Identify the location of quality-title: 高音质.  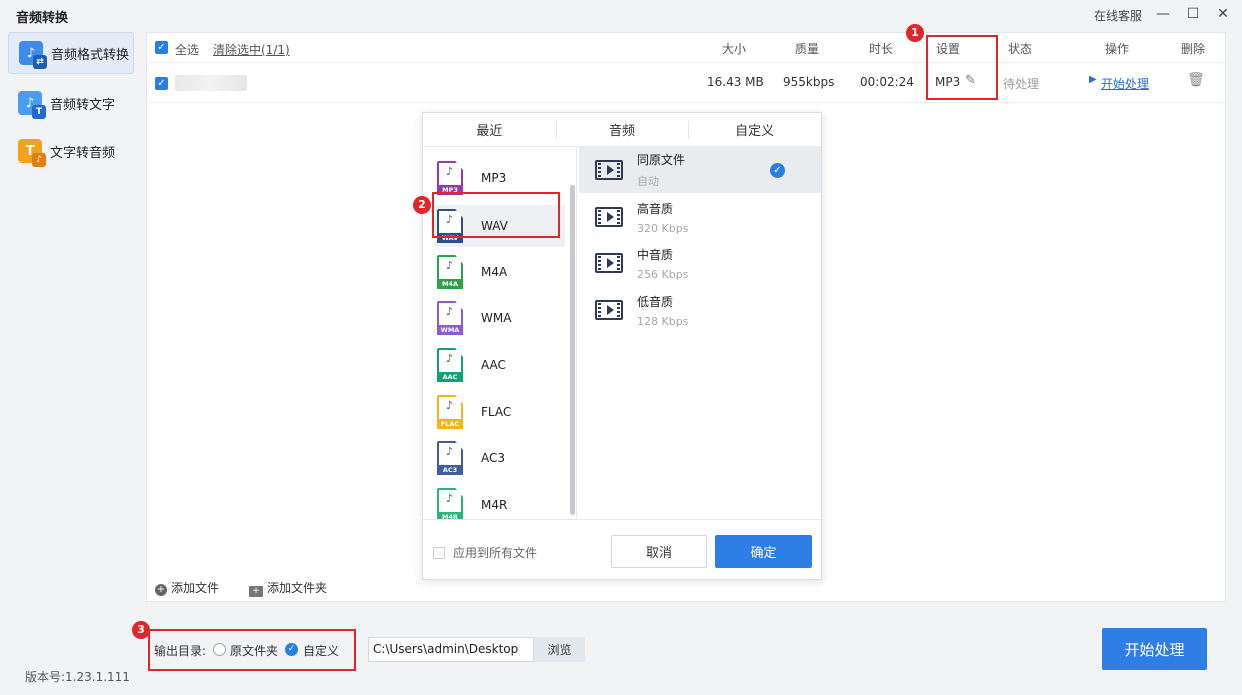
(655, 208).